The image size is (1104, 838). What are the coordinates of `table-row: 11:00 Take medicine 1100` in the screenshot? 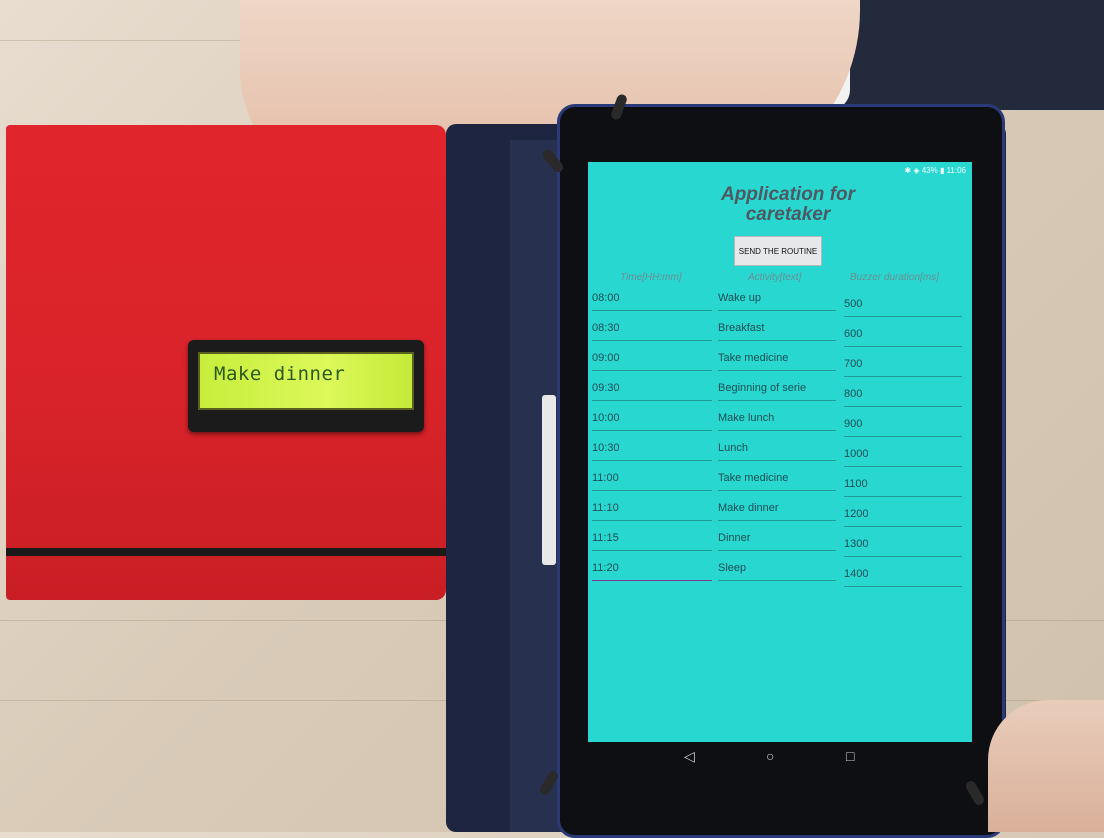 It's located at (780, 487).